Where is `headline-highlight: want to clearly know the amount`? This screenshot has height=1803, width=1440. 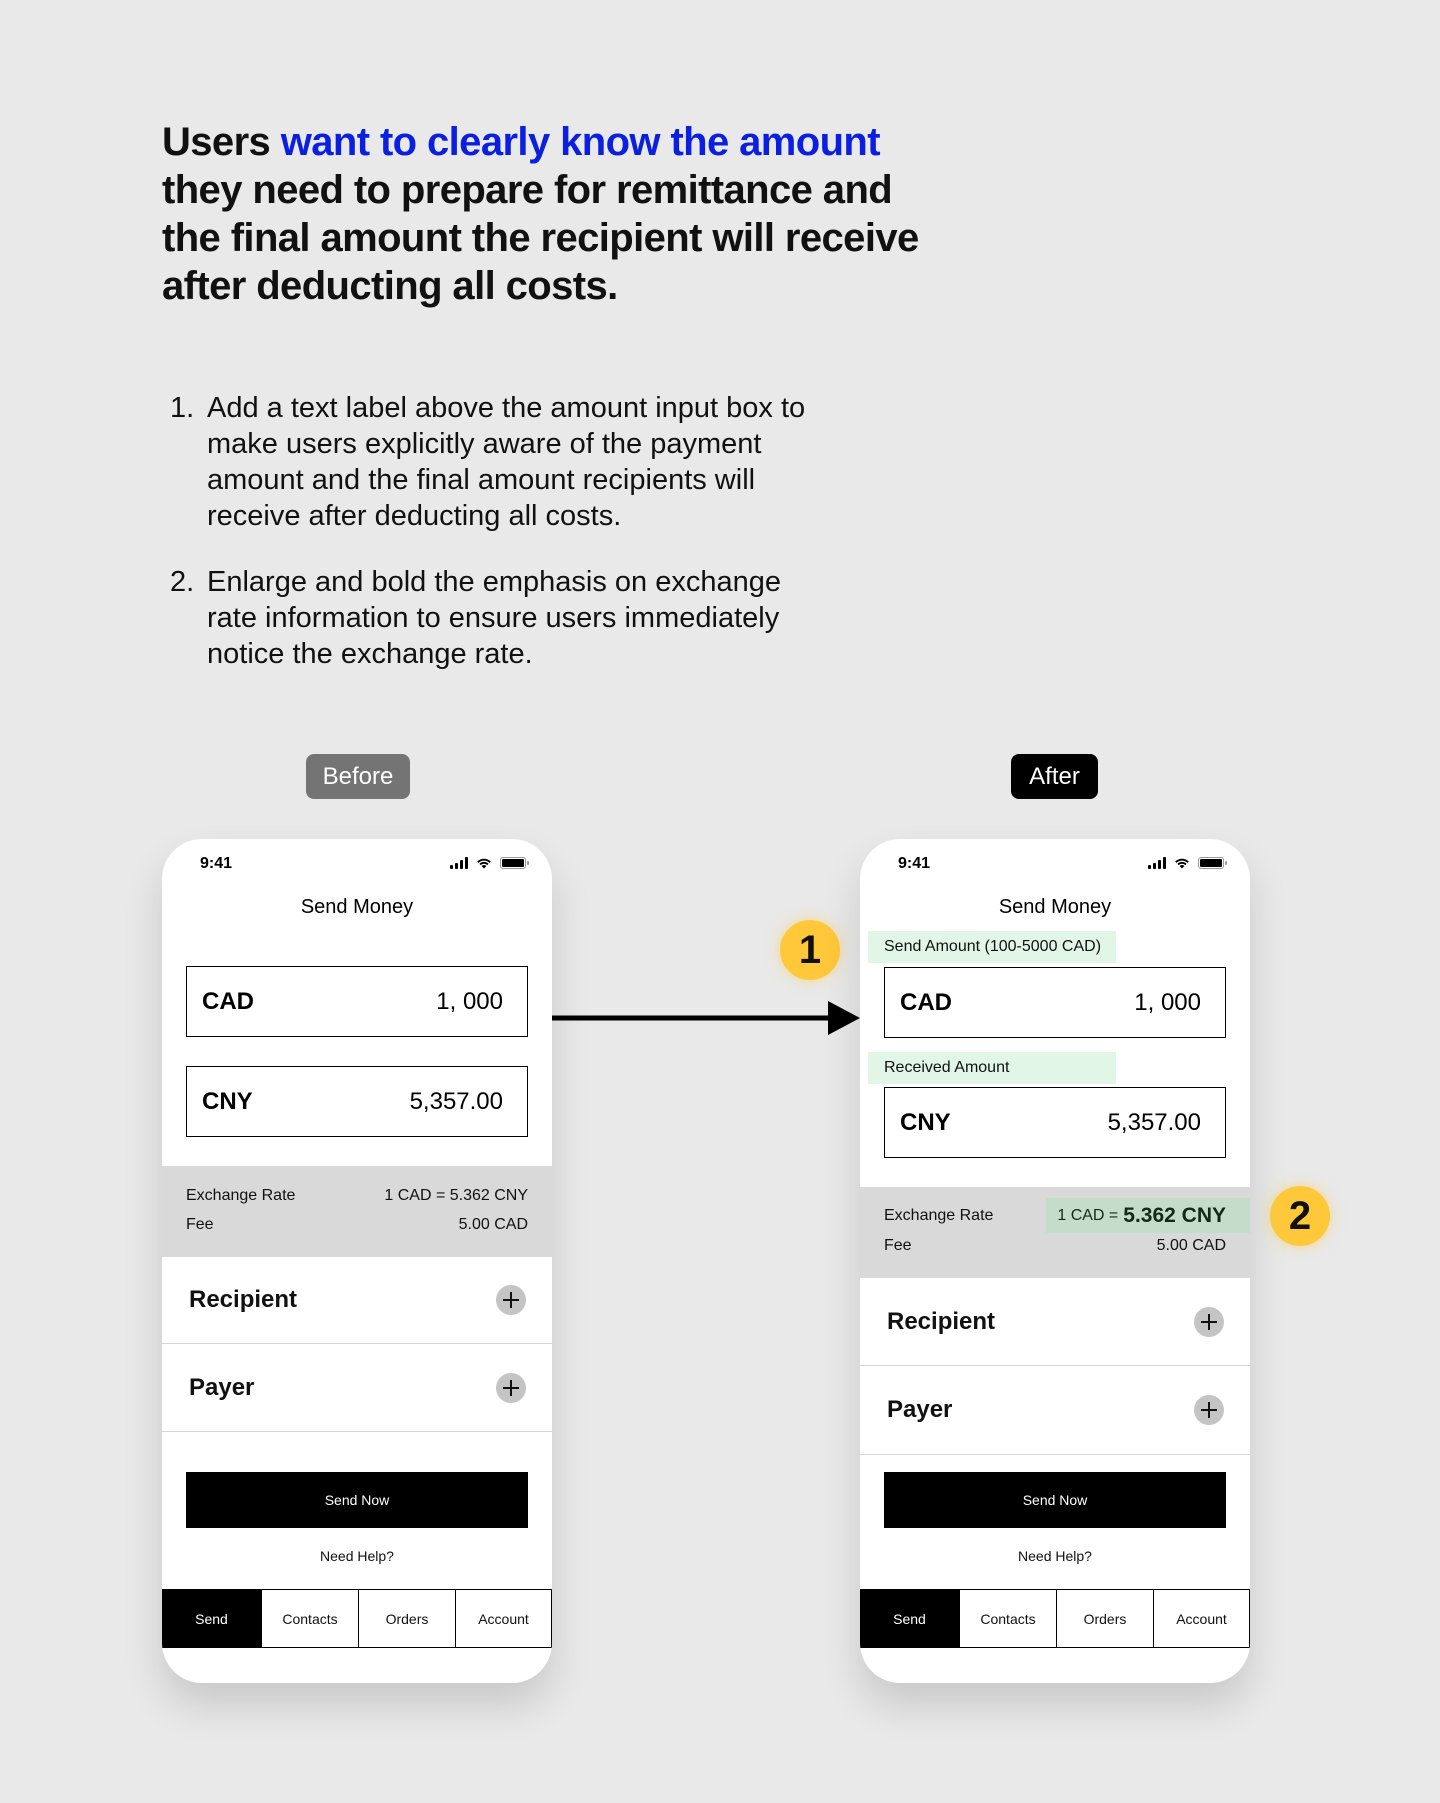
headline-highlight: want to clearly know the amount is located at coordinates (580, 142).